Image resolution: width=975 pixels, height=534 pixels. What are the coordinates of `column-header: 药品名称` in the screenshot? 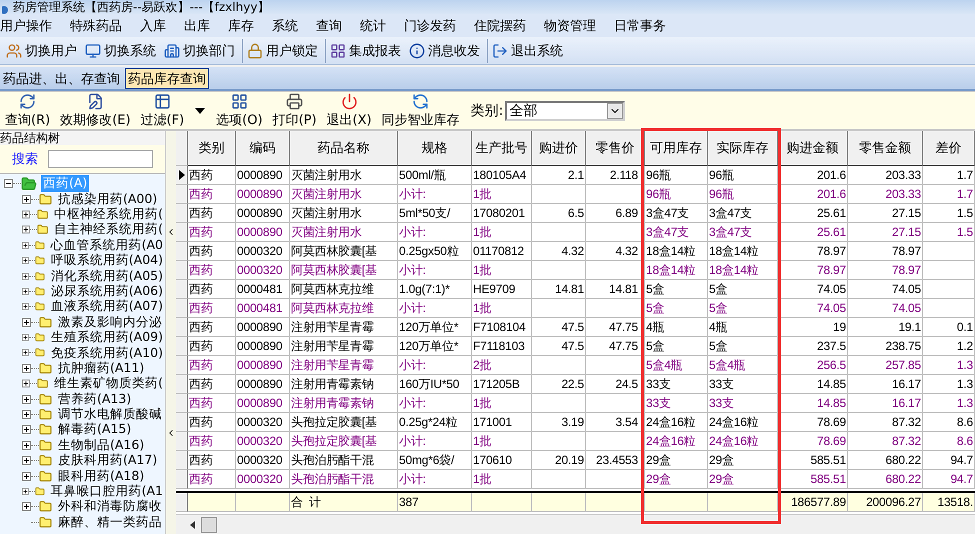 It's located at (344, 148).